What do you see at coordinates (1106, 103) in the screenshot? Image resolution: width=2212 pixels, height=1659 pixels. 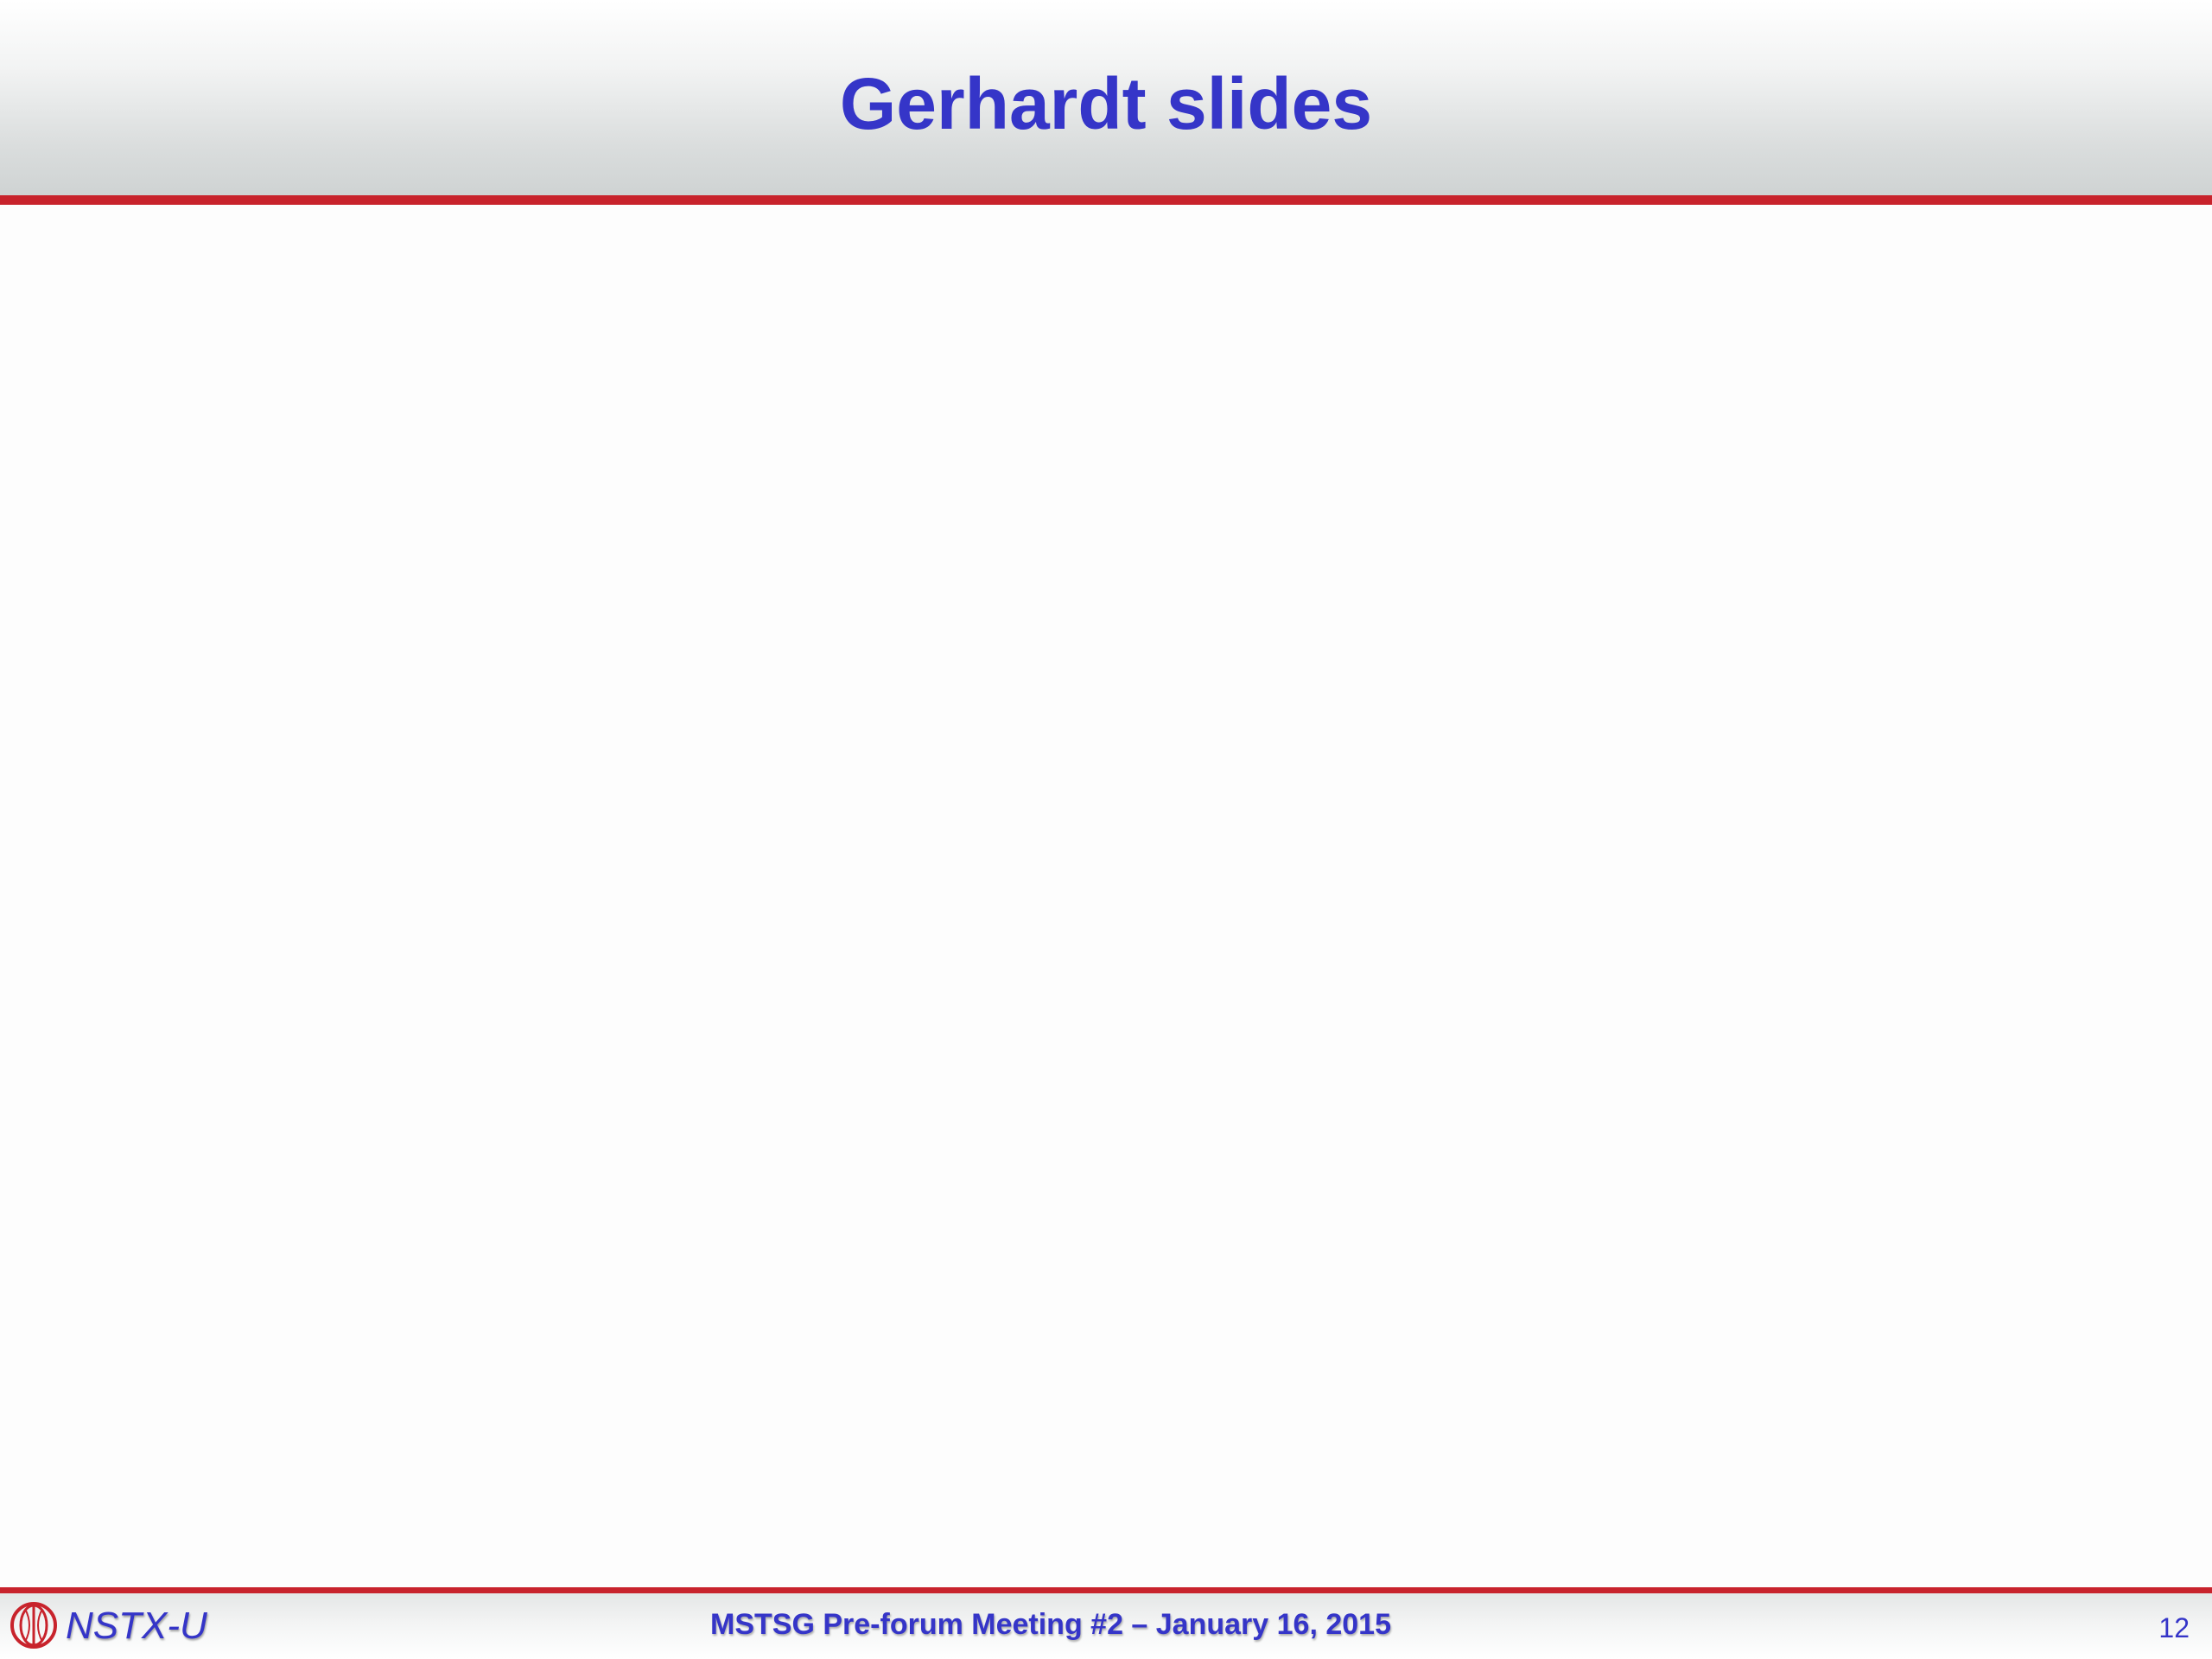 I see `slide-title: Gerhardt slides` at bounding box center [1106, 103].